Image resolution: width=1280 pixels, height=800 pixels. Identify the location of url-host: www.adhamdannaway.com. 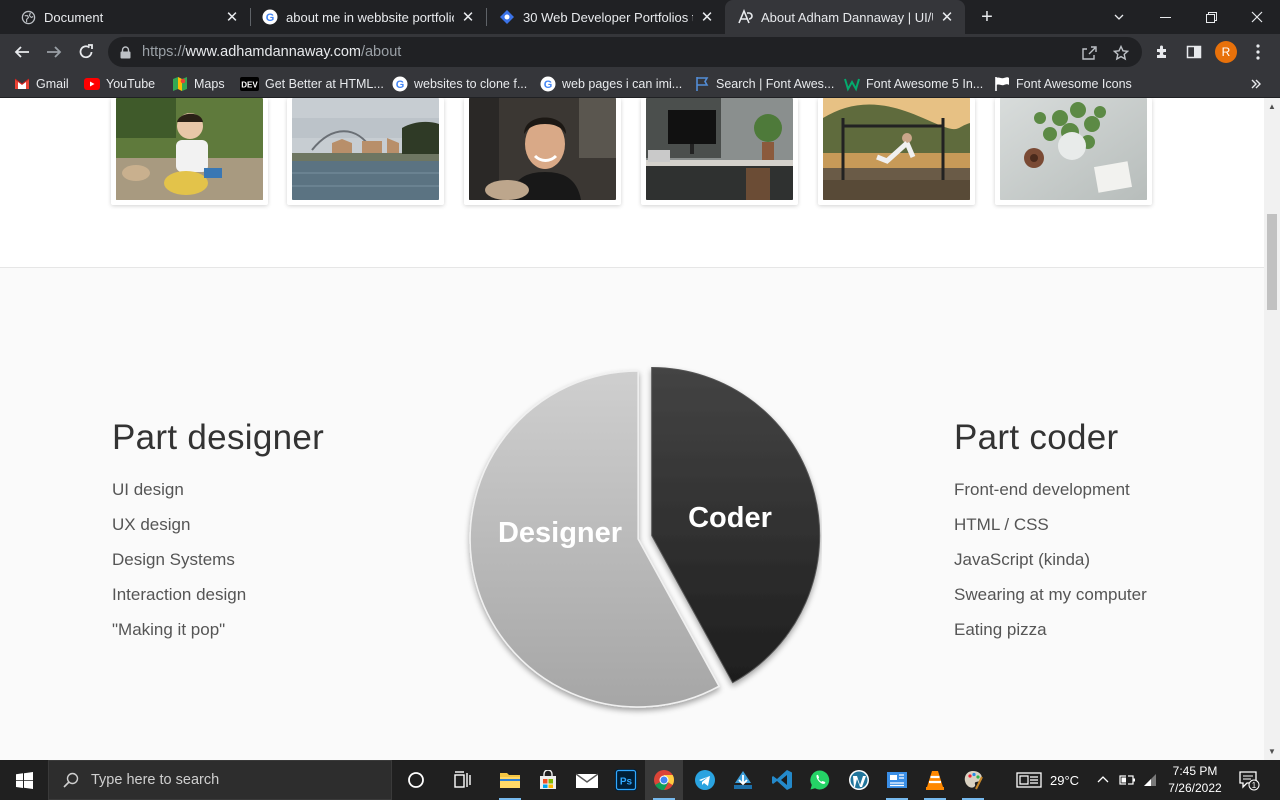
(273, 52).